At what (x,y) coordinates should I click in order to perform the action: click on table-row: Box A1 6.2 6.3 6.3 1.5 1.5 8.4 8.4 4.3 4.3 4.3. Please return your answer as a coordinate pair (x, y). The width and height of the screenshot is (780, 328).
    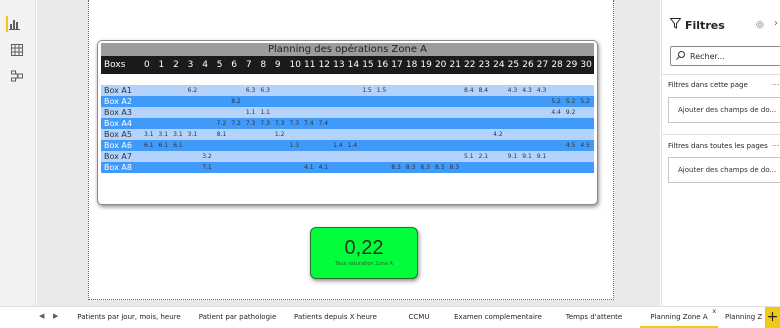
    Looking at the image, I should click on (347, 90).